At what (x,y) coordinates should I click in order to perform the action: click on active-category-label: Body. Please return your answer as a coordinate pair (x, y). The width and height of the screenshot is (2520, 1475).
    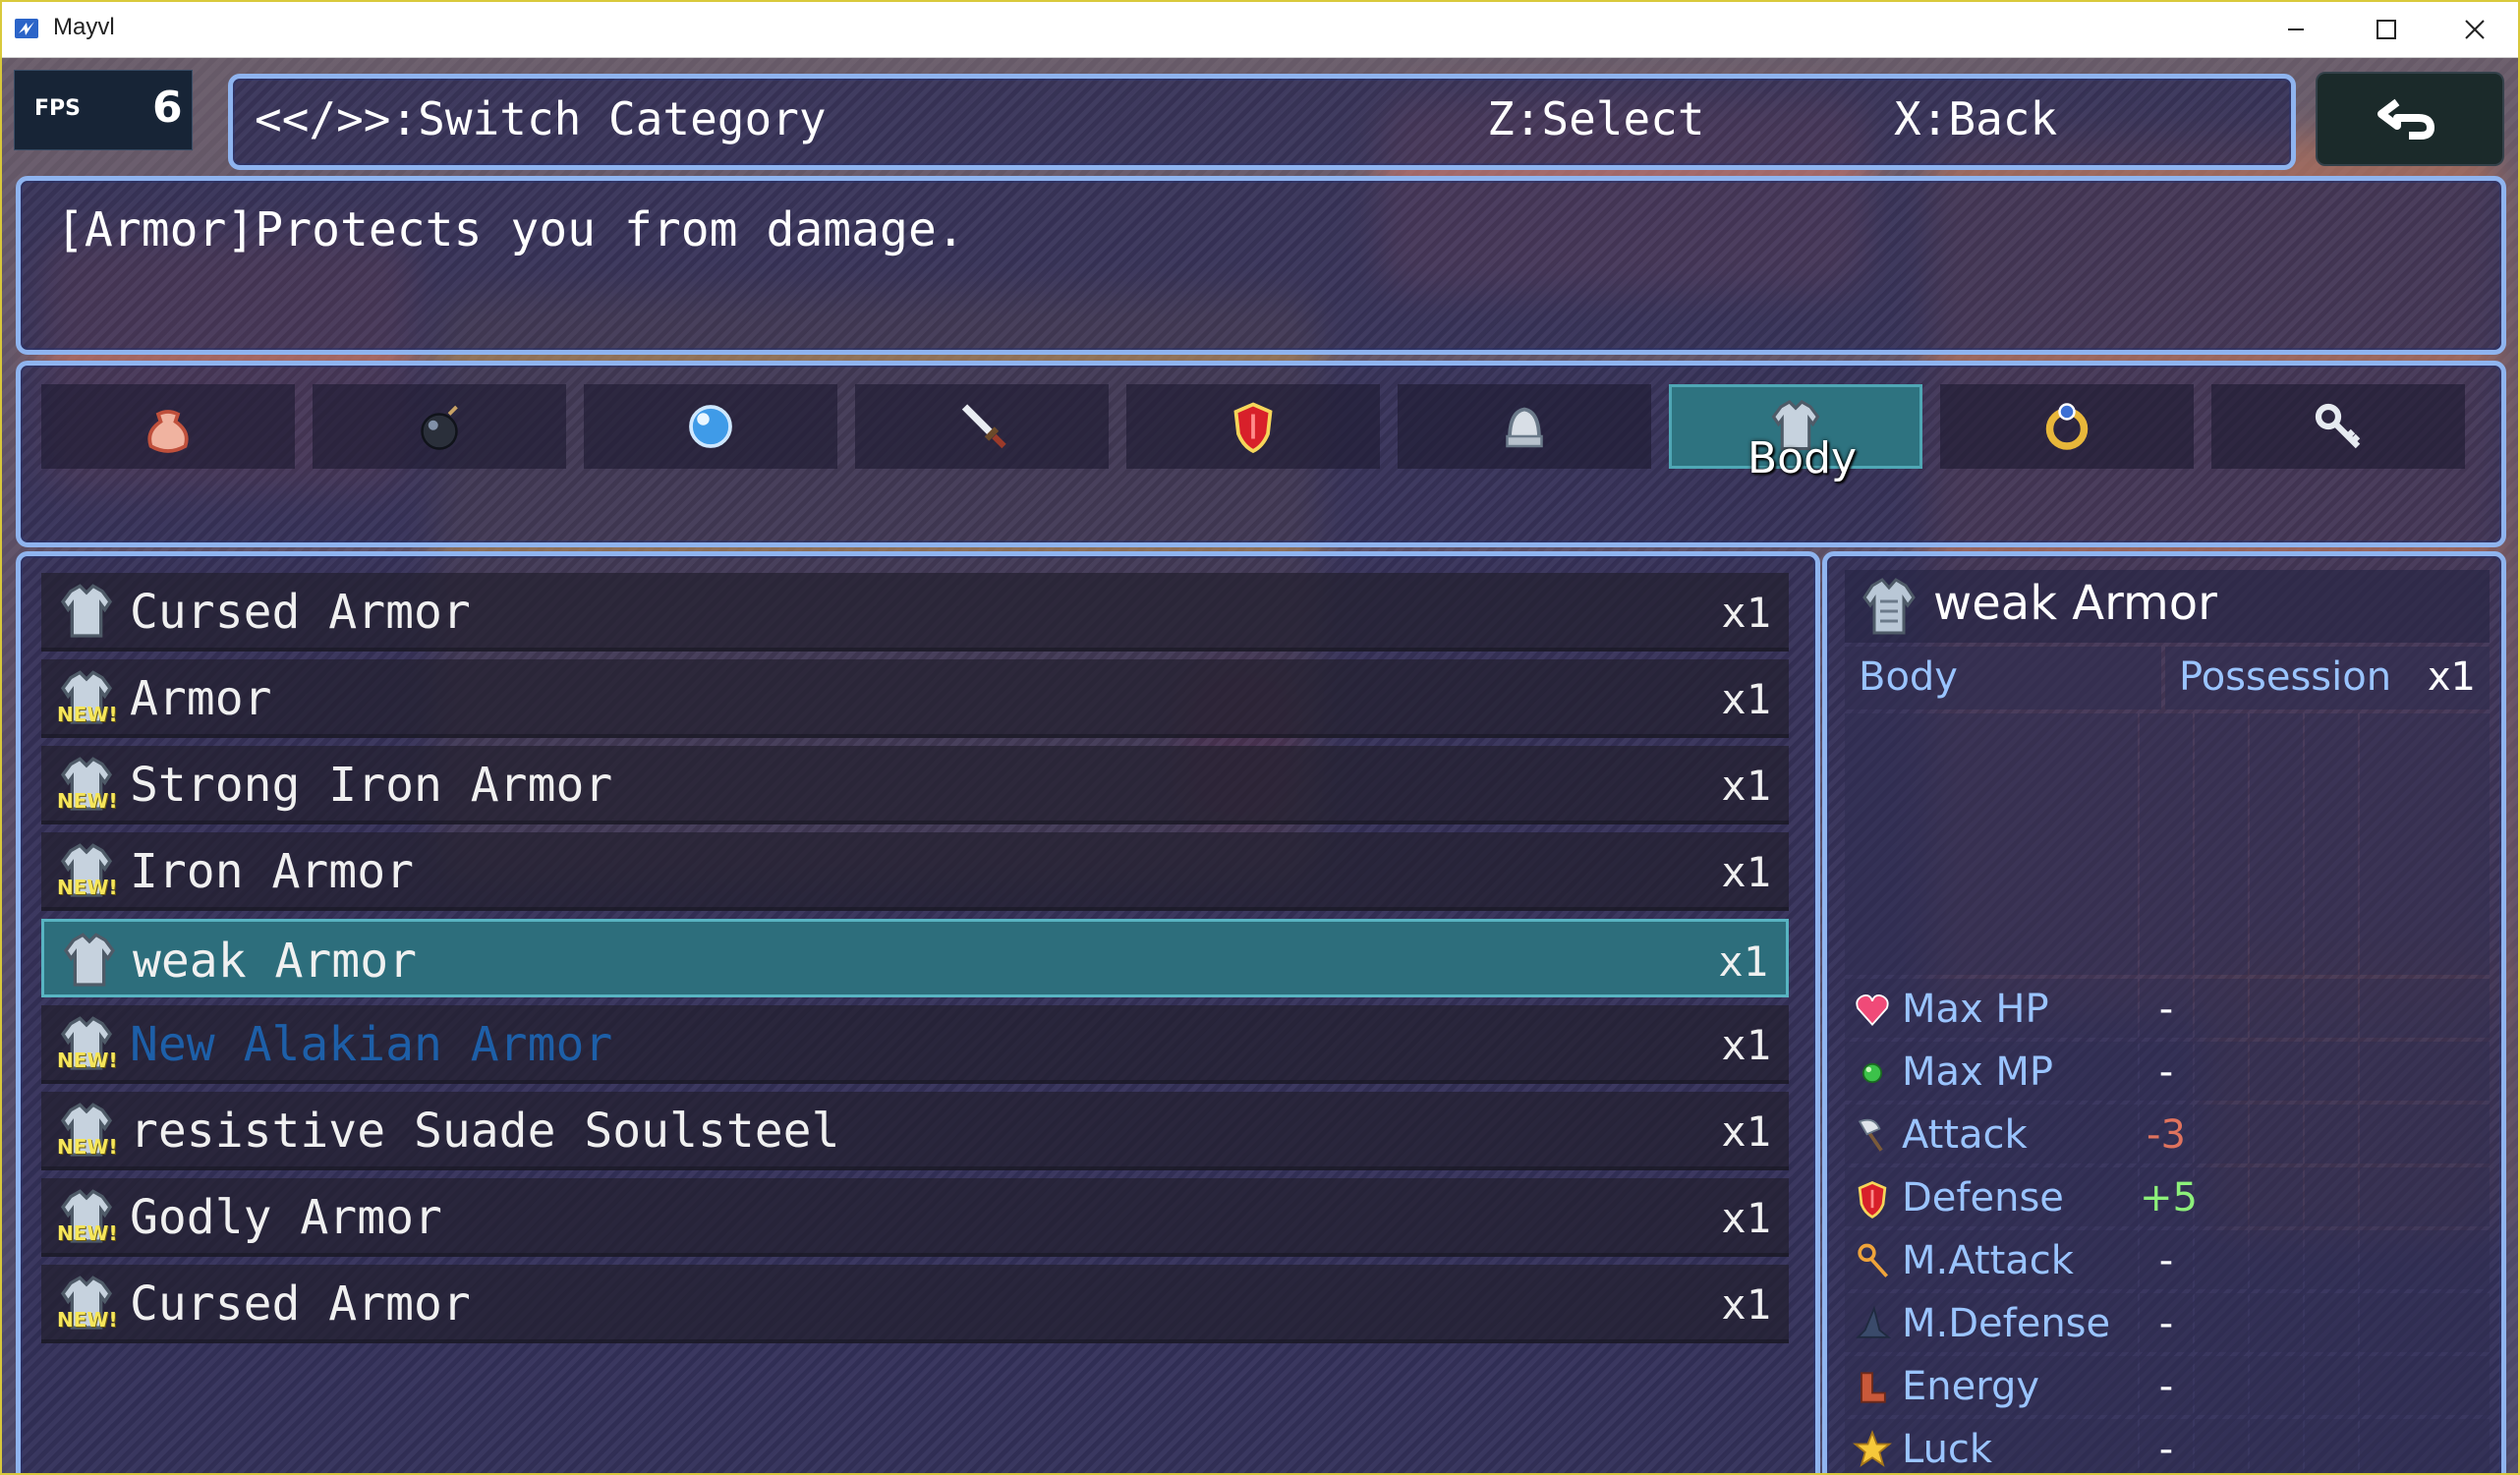
    Looking at the image, I should click on (1802, 458).